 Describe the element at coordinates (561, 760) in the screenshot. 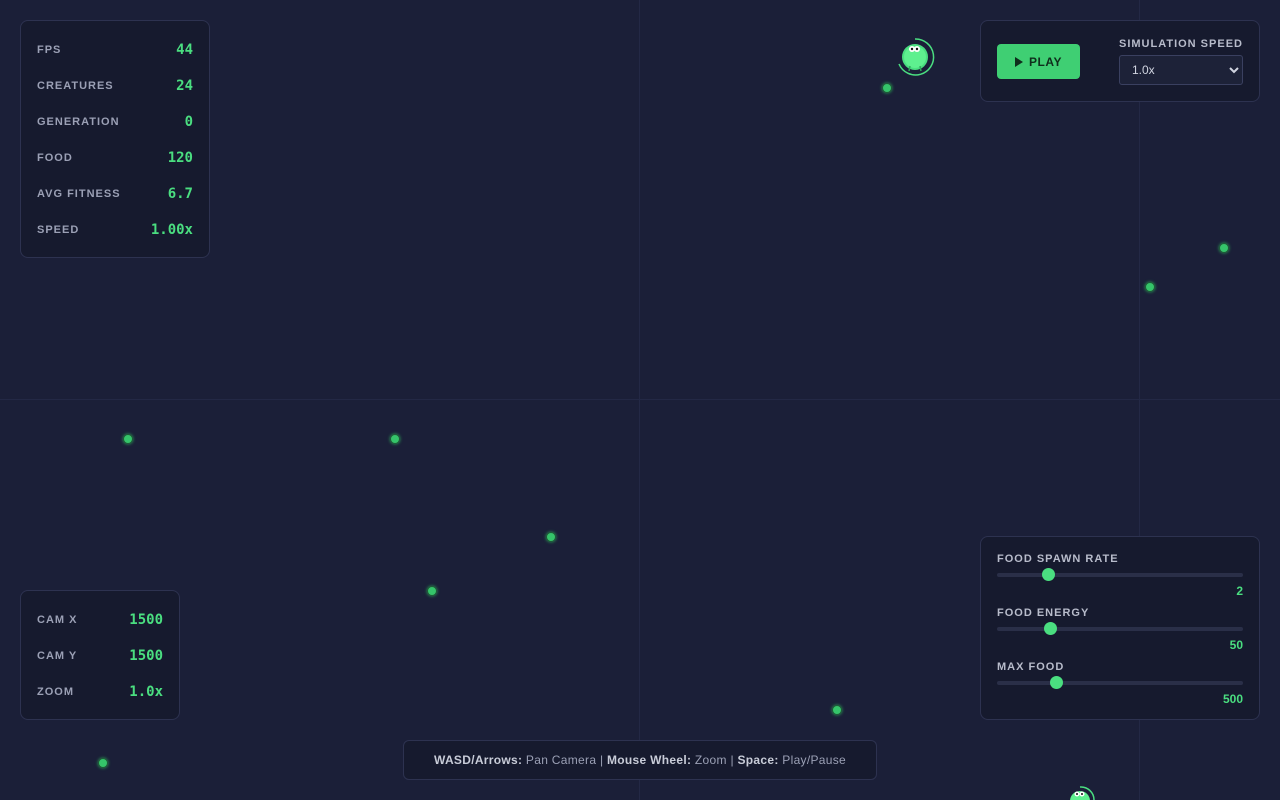

I see `help-desc: Pan Camera` at that location.